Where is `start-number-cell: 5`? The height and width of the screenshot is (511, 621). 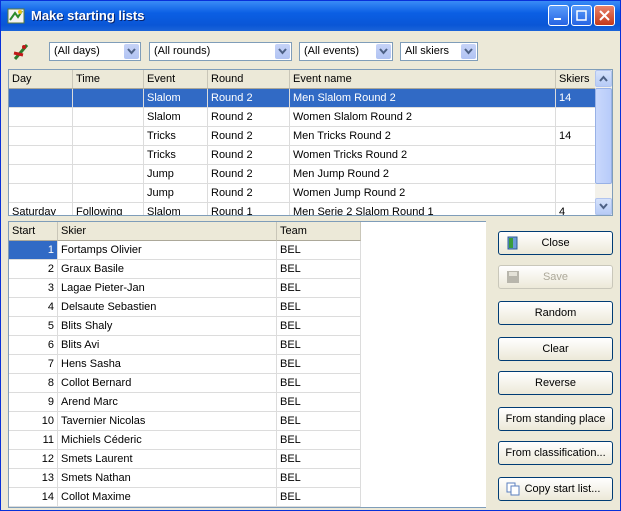 start-number-cell: 5 is located at coordinates (33, 326).